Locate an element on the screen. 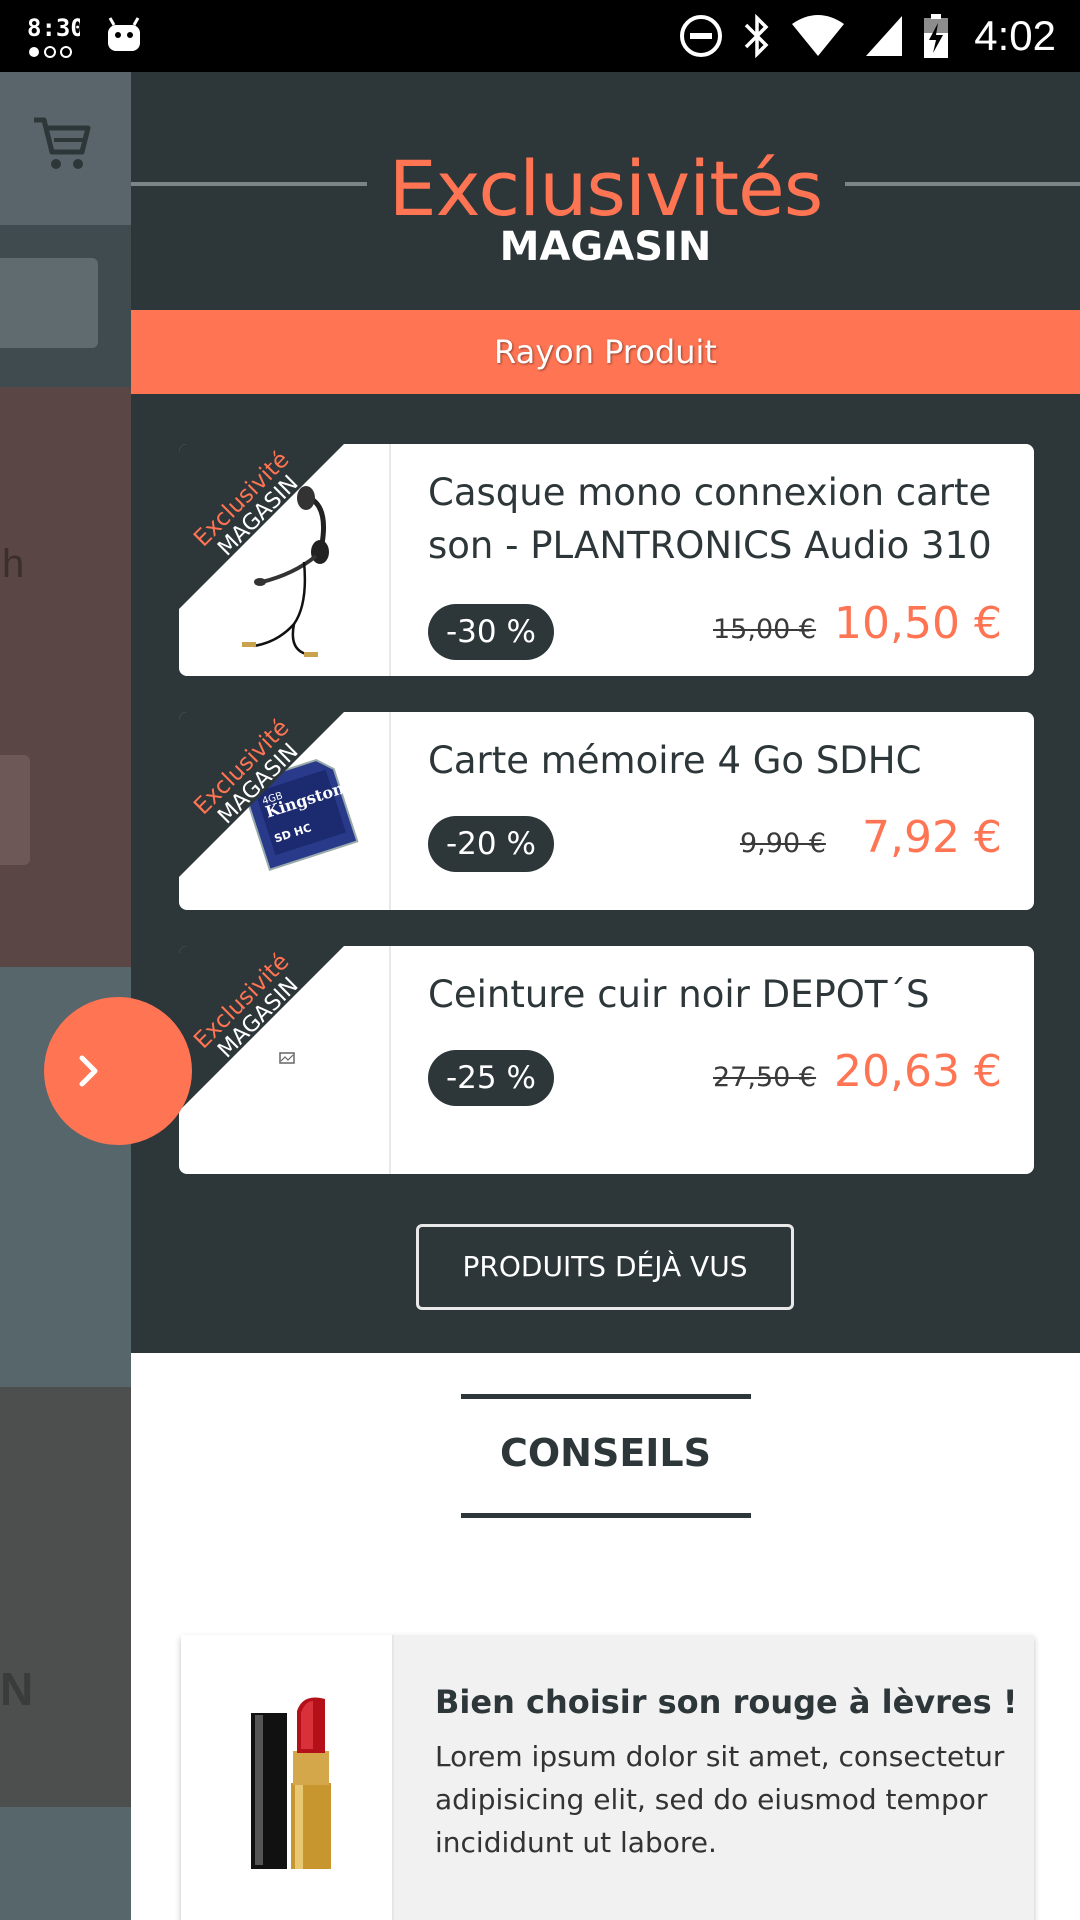 The image size is (1080, 1920). new-price: 20,63 € is located at coordinates (918, 1071).